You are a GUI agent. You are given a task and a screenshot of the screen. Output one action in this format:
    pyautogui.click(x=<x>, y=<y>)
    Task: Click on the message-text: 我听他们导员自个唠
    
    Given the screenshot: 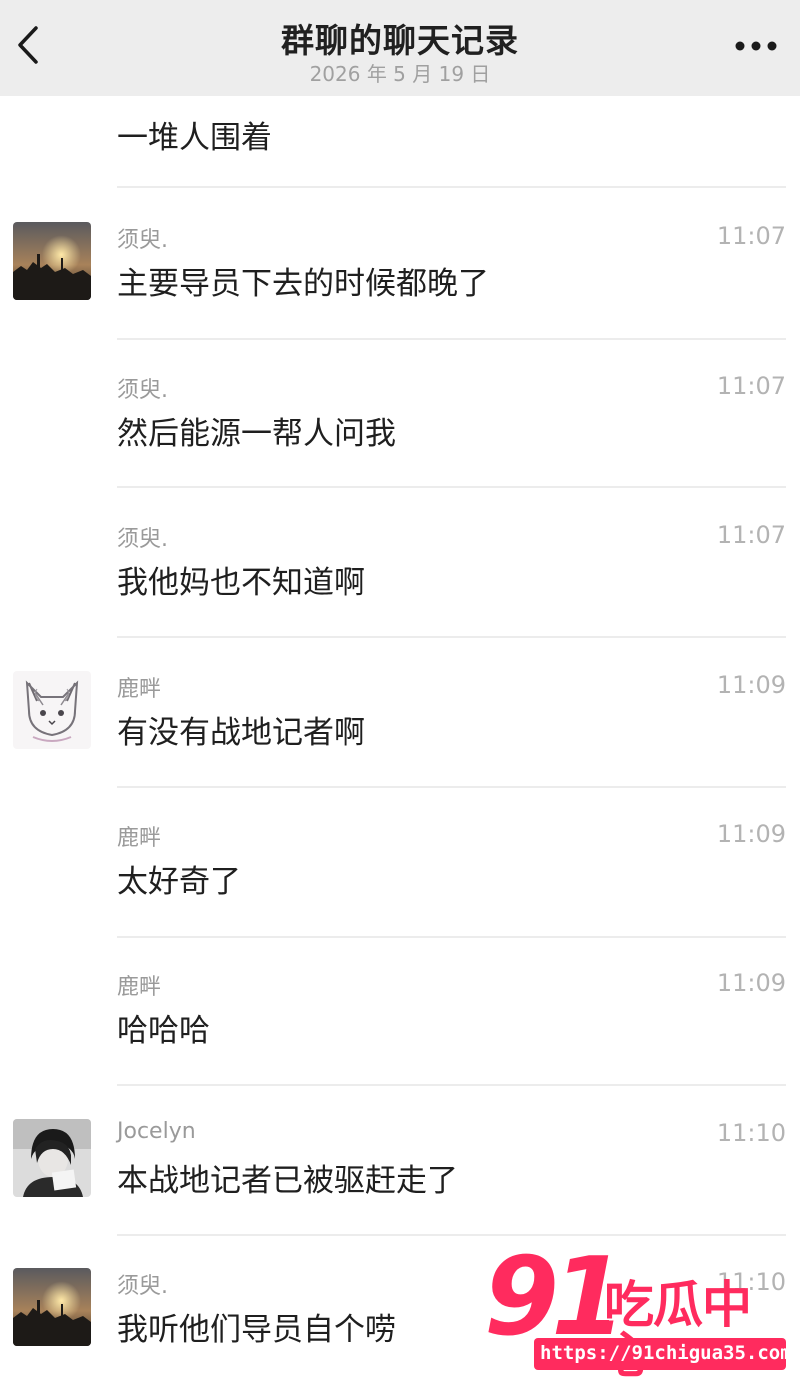 What is the action you would take?
    pyautogui.click(x=256, y=1326)
    